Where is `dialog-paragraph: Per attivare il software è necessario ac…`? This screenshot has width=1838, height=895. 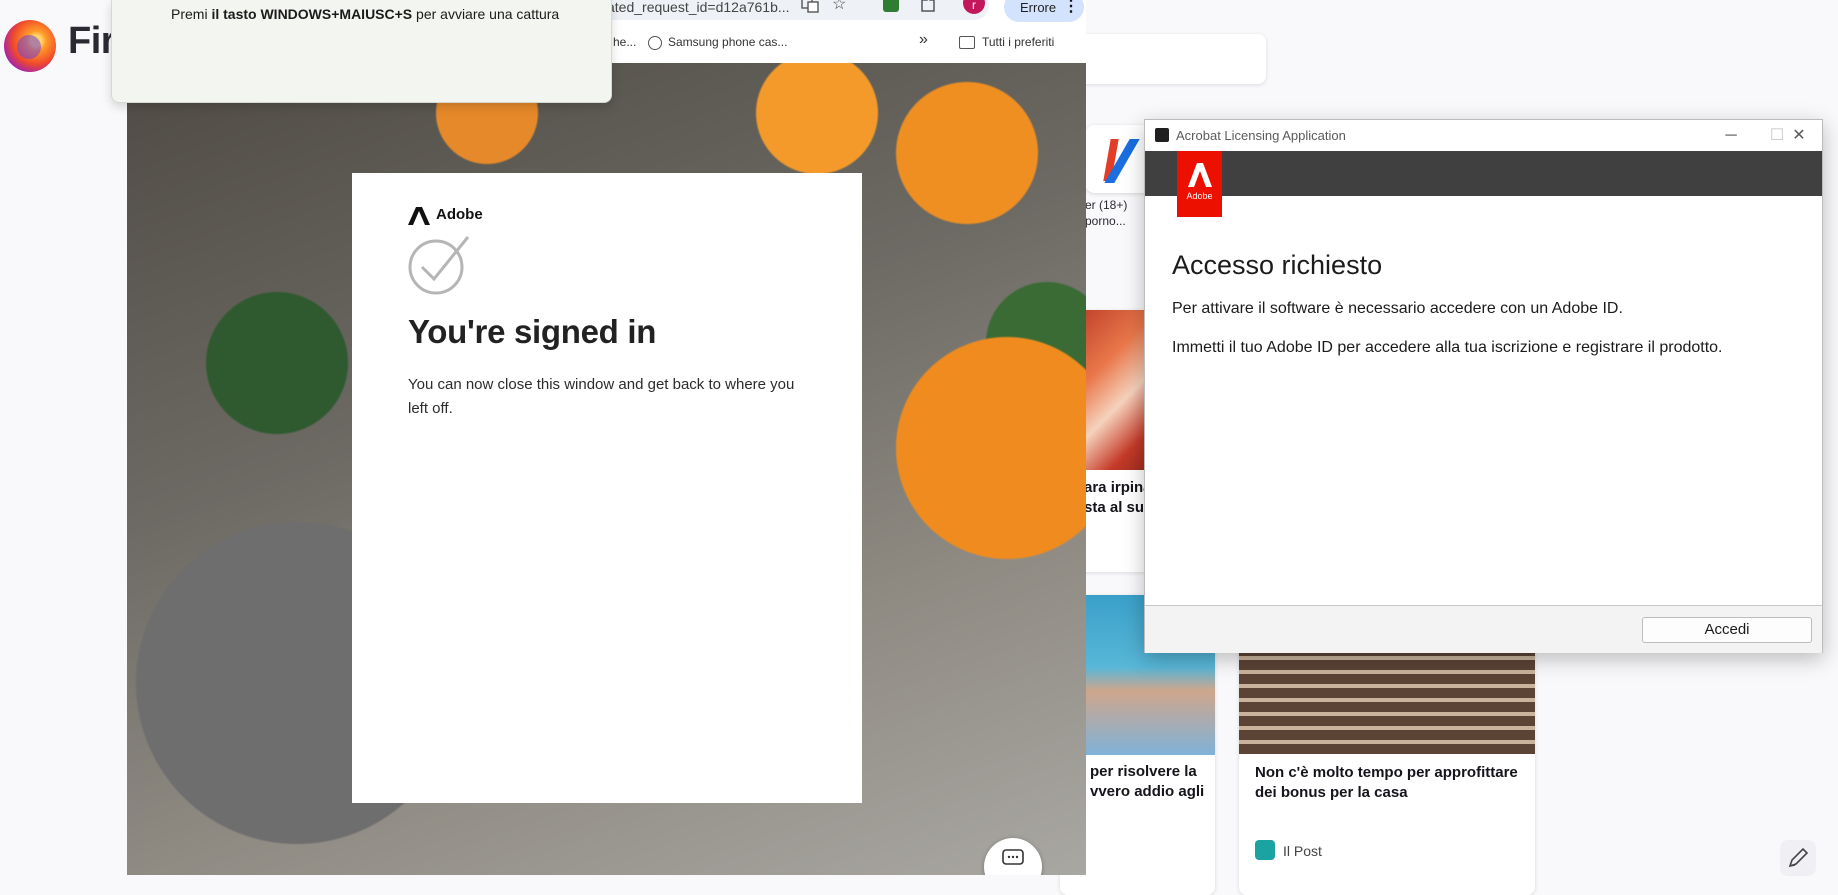
dialog-paragraph: Per attivare il software è necessario ac… is located at coordinates (1397, 308).